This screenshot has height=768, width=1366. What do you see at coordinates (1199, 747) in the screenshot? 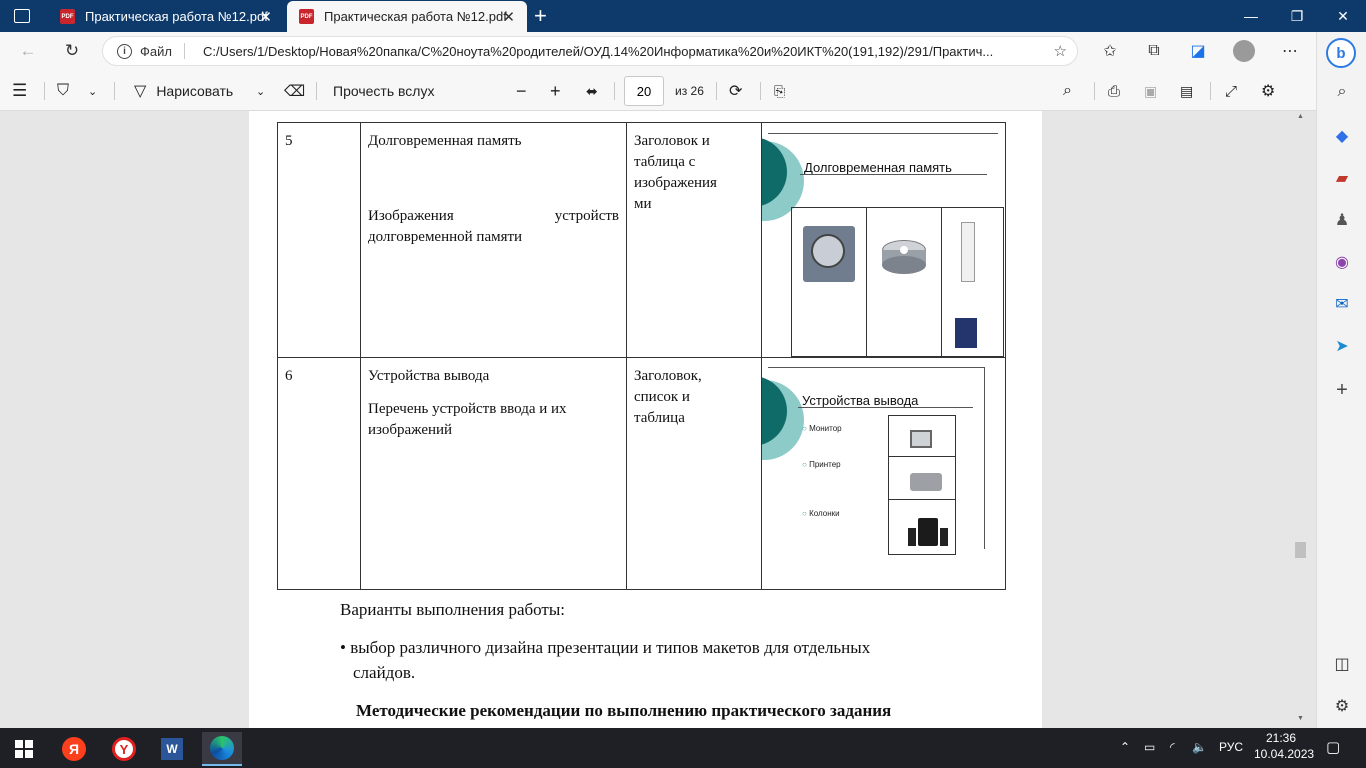
I see `volume-icon: 🔈` at bounding box center [1199, 747].